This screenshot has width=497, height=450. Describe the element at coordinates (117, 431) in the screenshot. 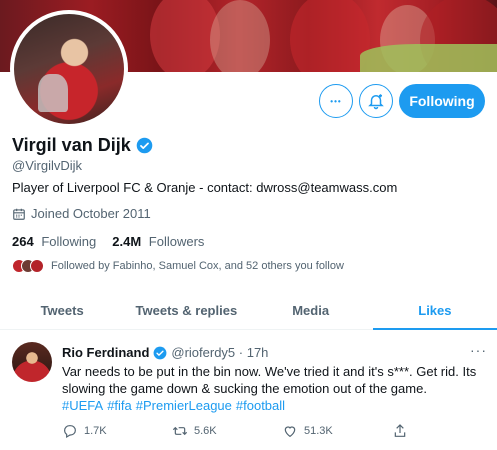

I see `reply-button: 1.7K` at that location.